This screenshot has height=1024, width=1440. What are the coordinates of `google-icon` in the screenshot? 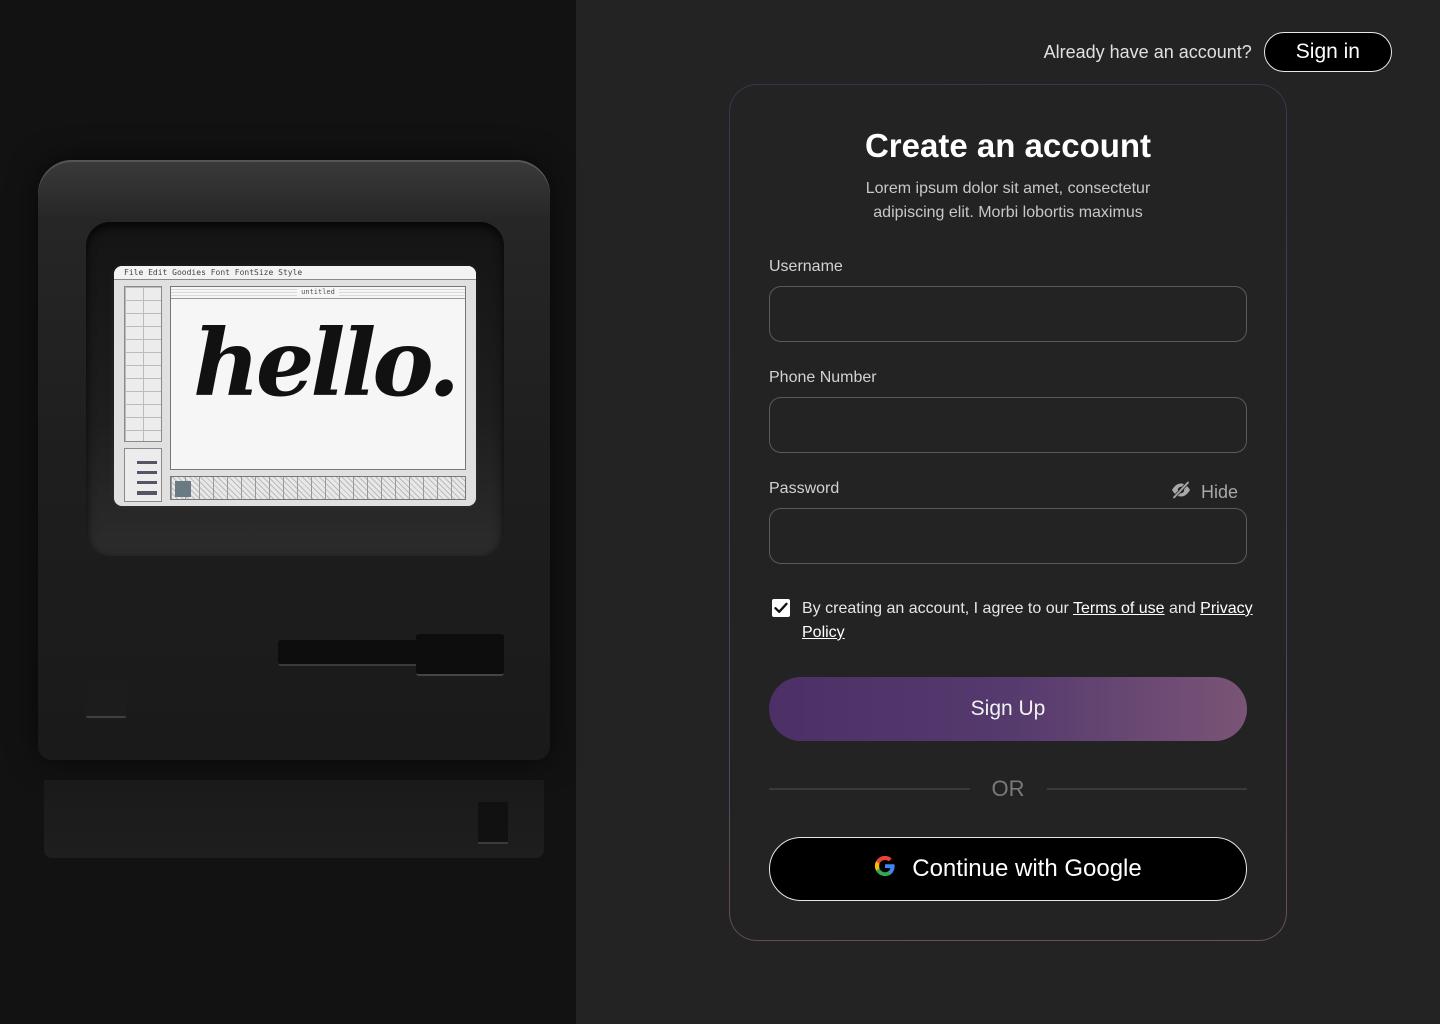 It's located at (885, 869).